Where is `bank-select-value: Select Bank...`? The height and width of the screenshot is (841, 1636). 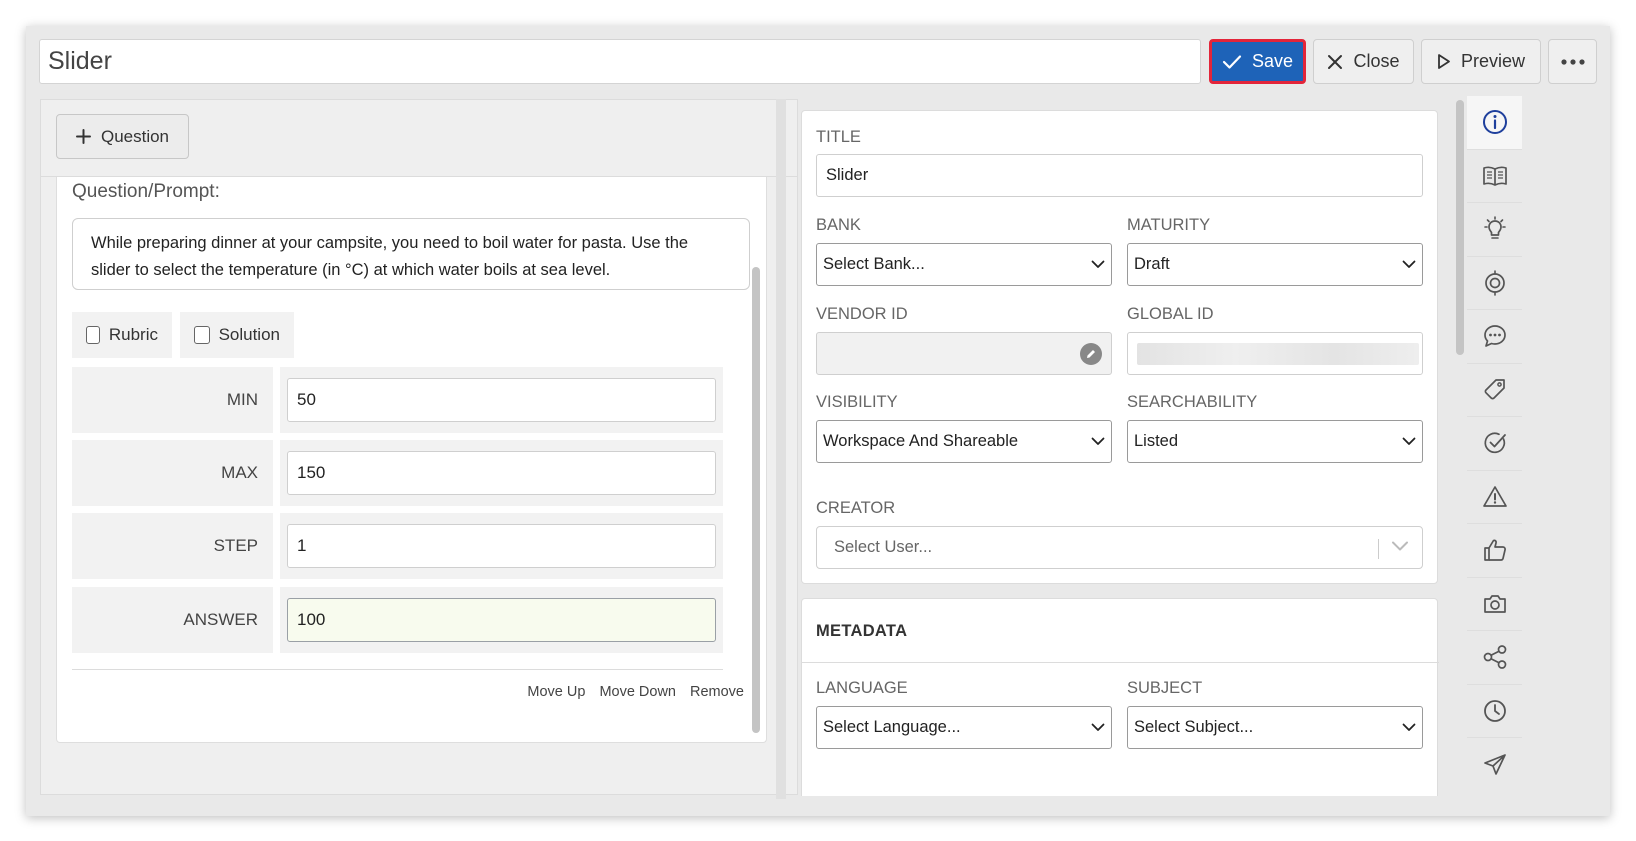
bank-select-value: Select Bank... is located at coordinates (874, 264).